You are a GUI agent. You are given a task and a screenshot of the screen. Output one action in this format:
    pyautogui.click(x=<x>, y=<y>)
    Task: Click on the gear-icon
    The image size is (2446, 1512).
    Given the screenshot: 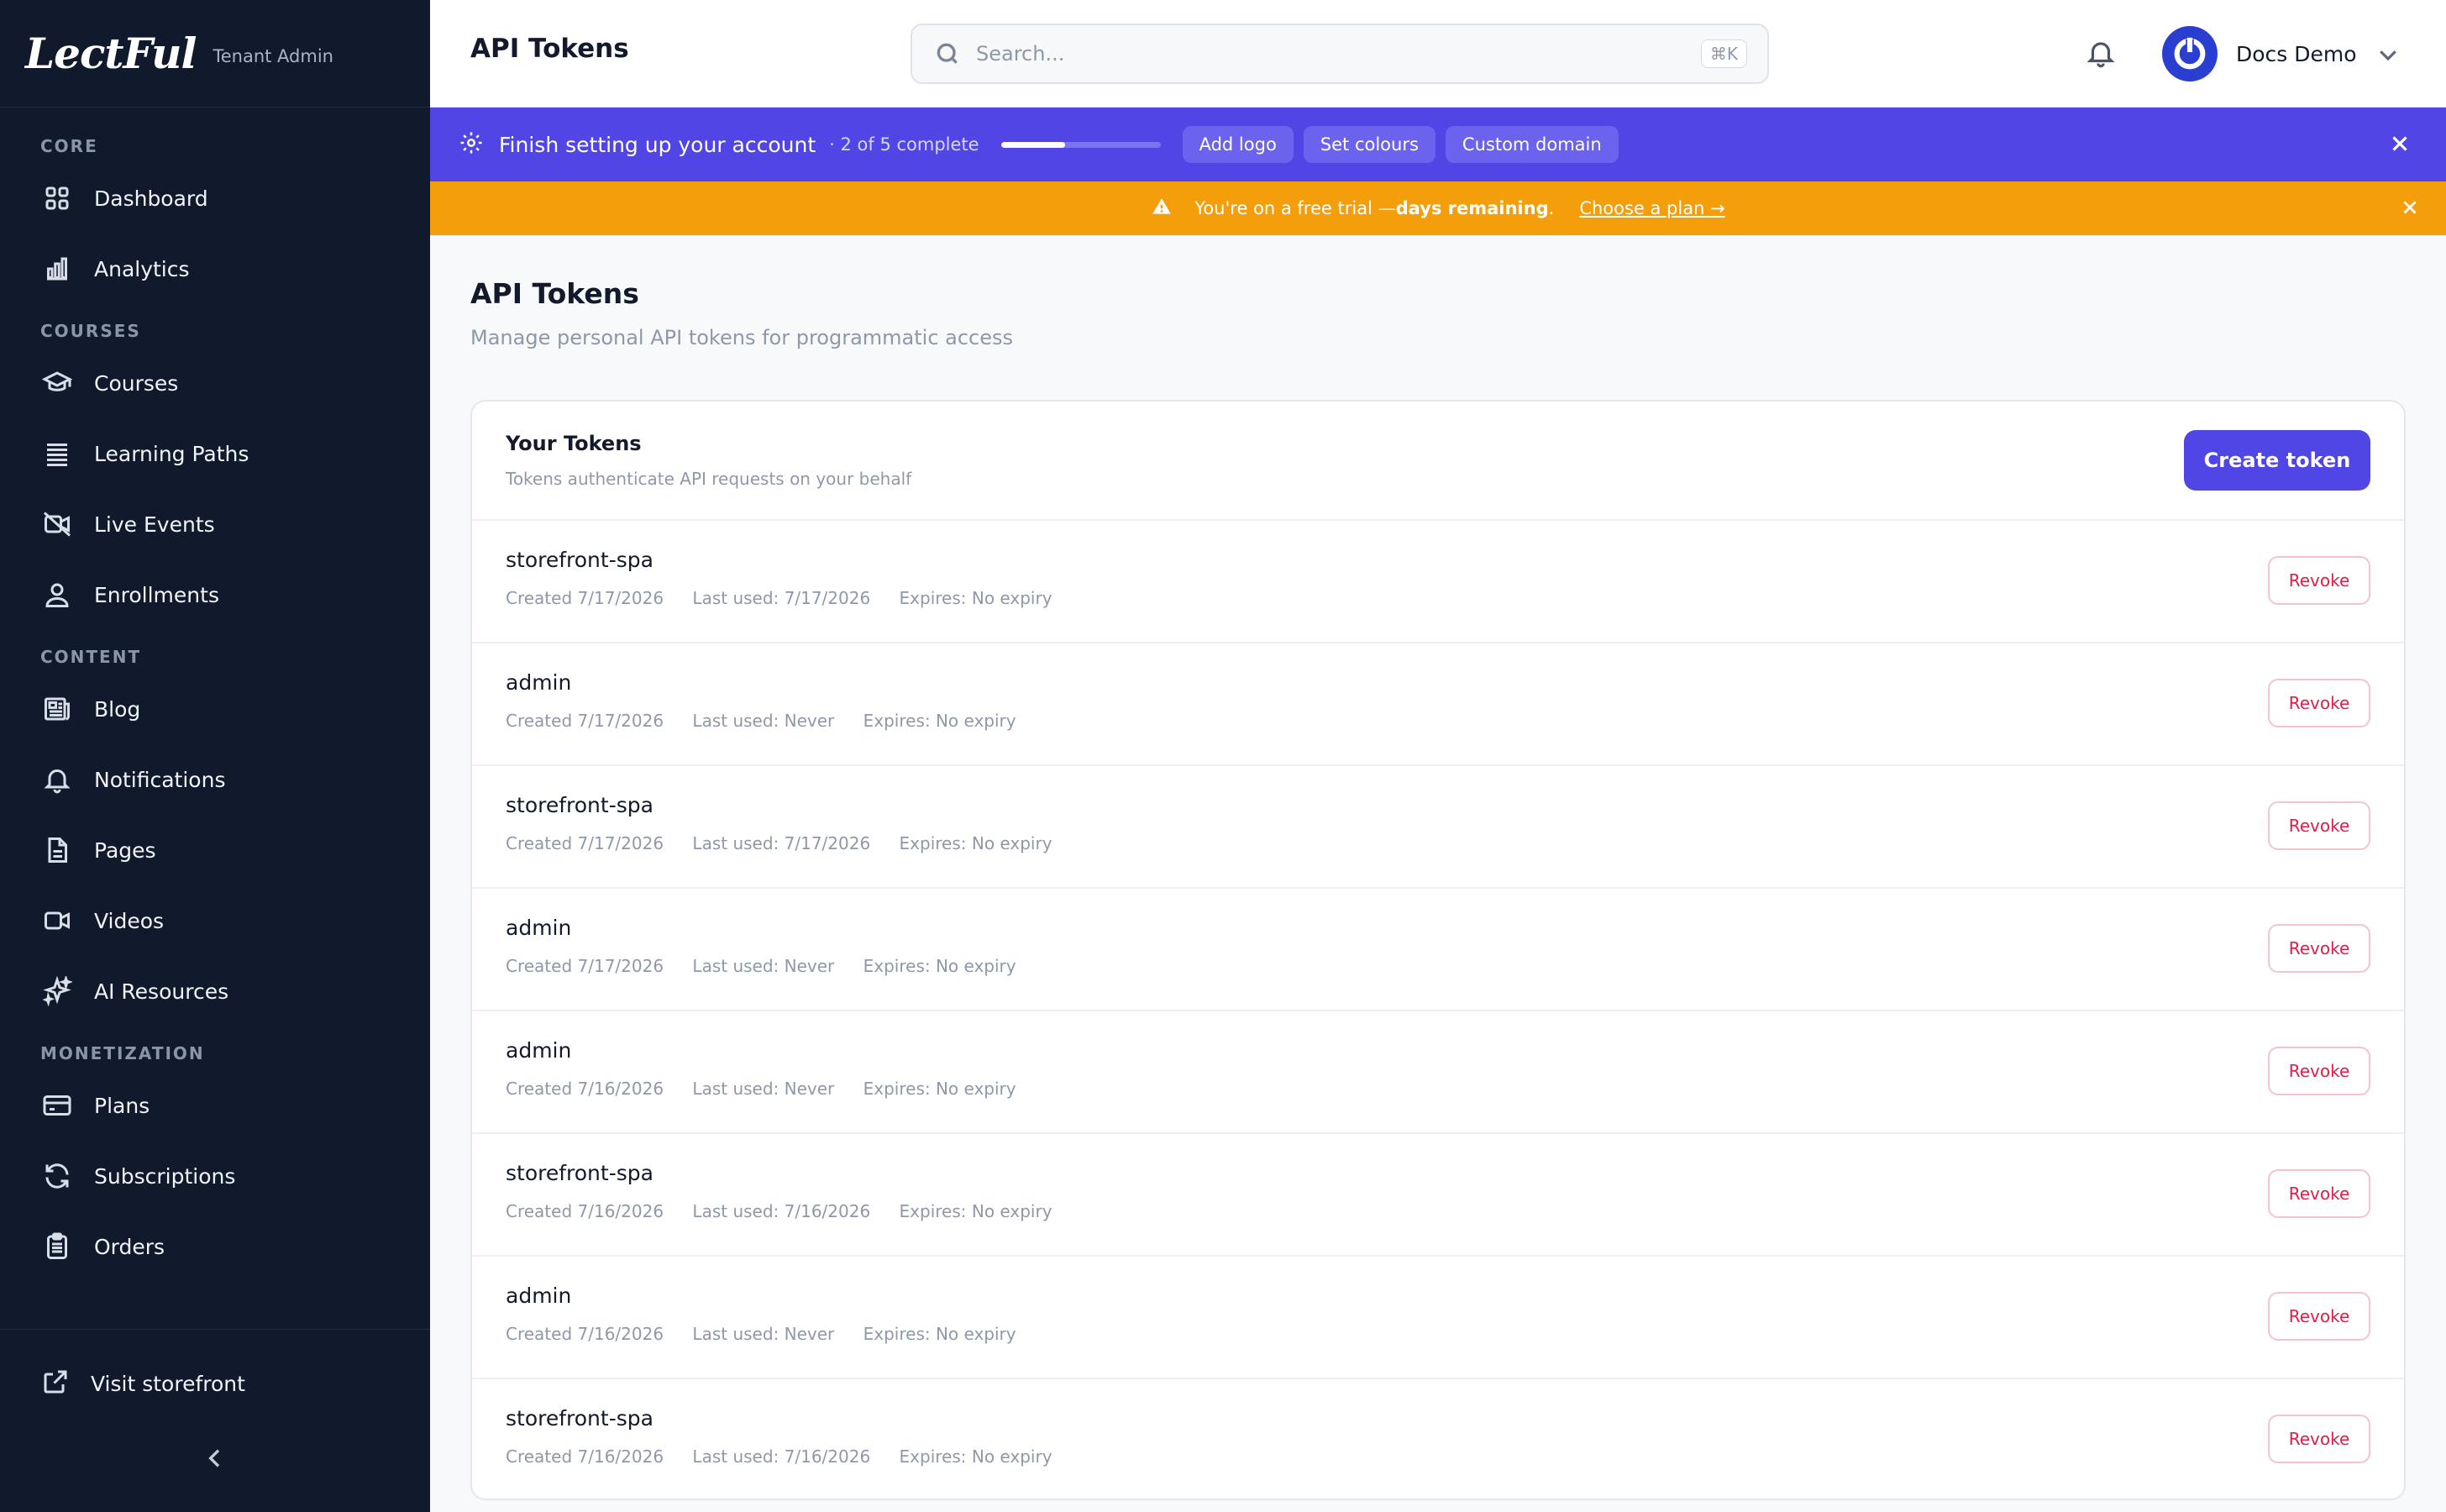 What is the action you would take?
    pyautogui.click(x=457, y=144)
    